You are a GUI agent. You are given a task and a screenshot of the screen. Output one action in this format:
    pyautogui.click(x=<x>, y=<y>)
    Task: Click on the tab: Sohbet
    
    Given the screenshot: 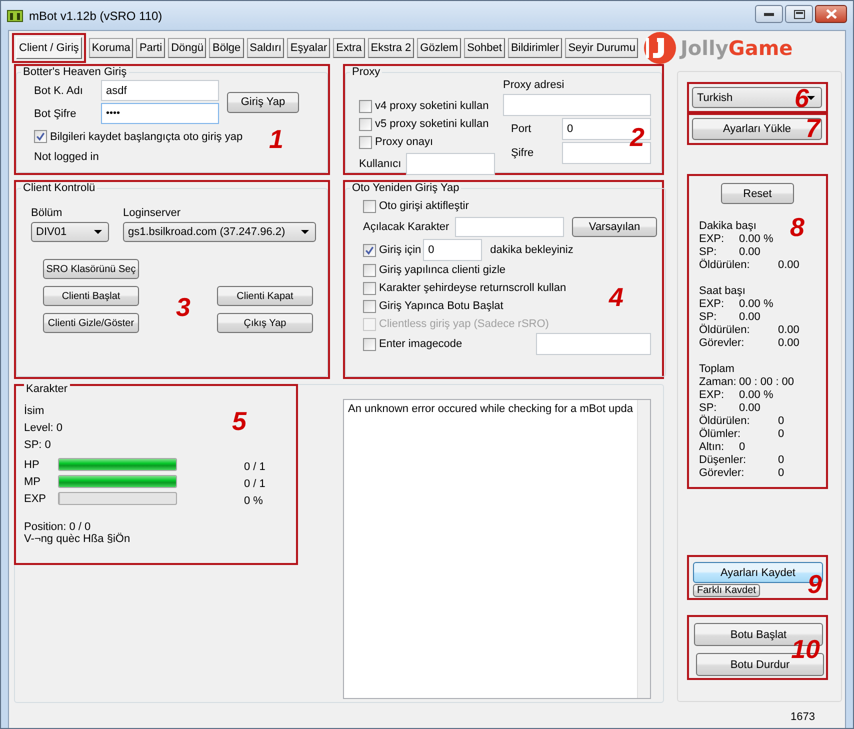 What is the action you would take?
    pyautogui.click(x=484, y=48)
    